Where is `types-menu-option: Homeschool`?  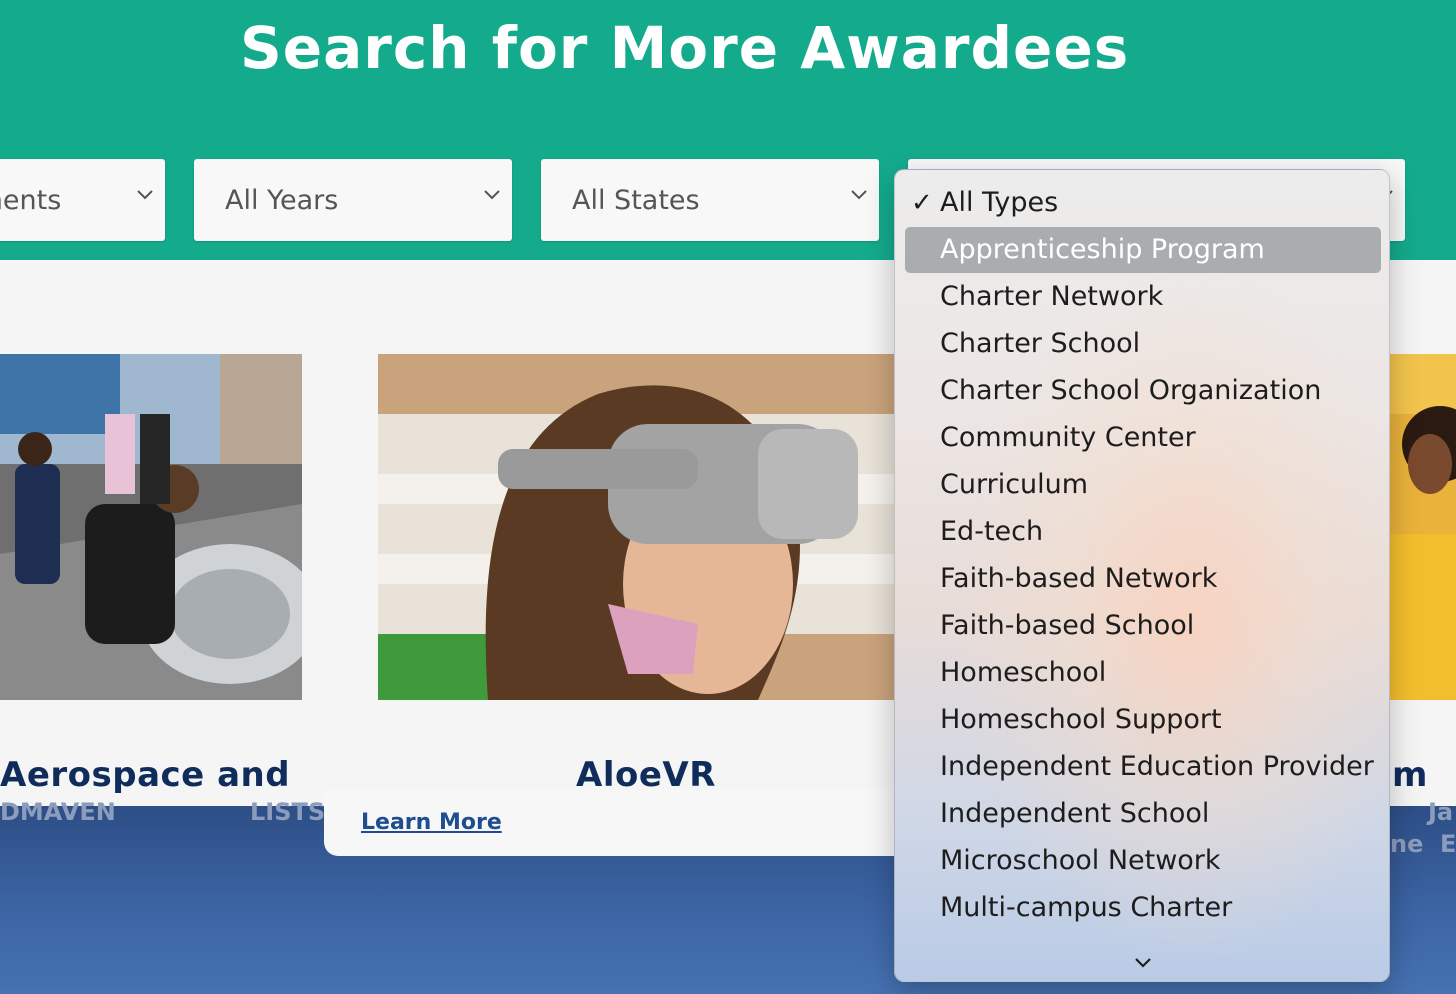
types-menu-option: Homeschool is located at coordinates (1143, 673).